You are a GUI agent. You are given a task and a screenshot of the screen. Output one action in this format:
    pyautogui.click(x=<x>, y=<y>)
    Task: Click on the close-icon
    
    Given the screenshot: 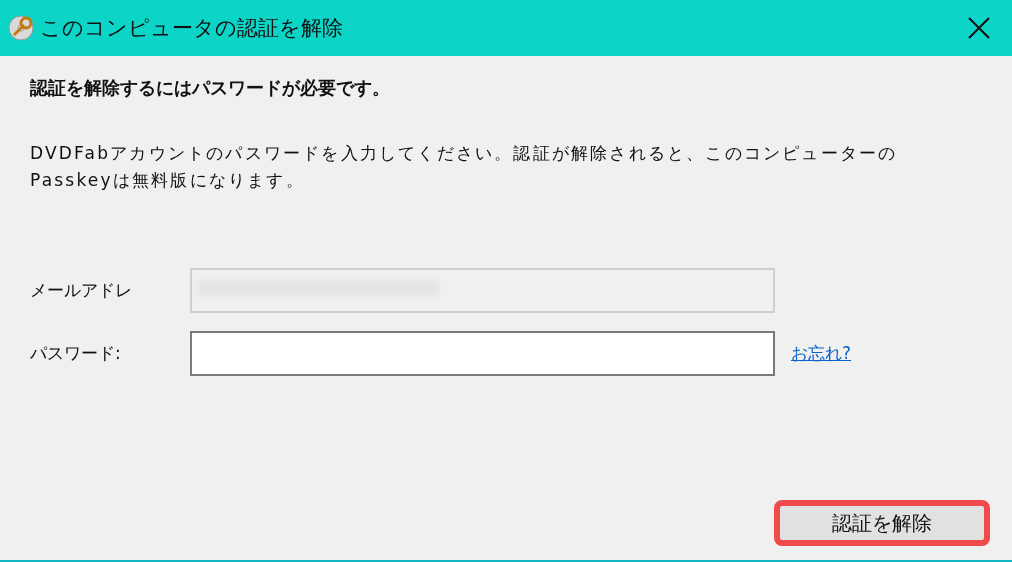 What is the action you would take?
    pyautogui.click(x=979, y=28)
    